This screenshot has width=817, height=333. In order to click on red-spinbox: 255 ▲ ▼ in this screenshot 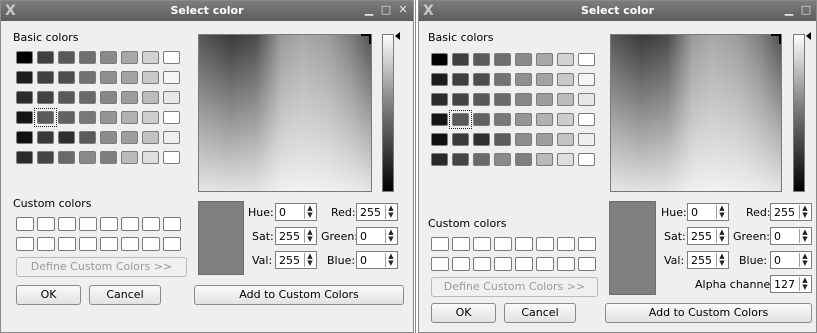, I will do `click(791, 212)`.